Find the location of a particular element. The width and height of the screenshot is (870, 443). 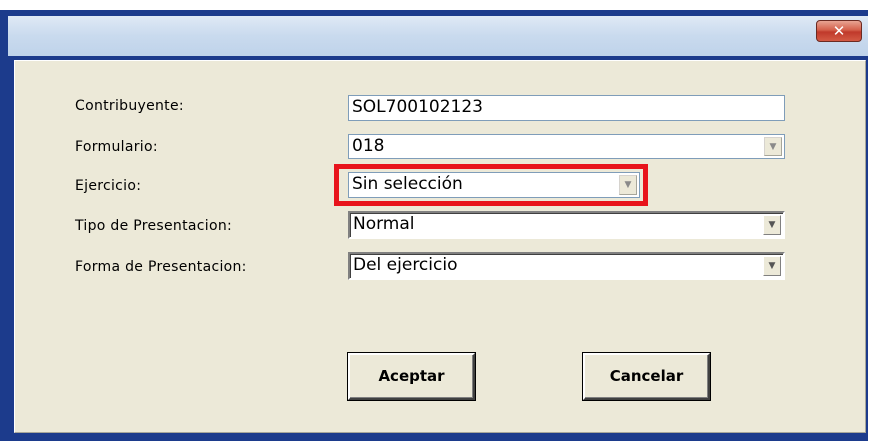

formulario-label: Formulario: is located at coordinates (116, 147).